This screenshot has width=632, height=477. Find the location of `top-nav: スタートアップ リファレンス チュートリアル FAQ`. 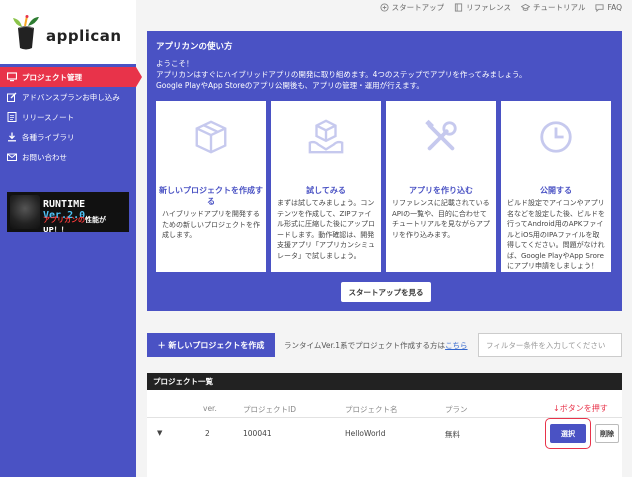

top-nav: スタートアップ リファレンス チュートリアル FAQ is located at coordinates (384, 7).